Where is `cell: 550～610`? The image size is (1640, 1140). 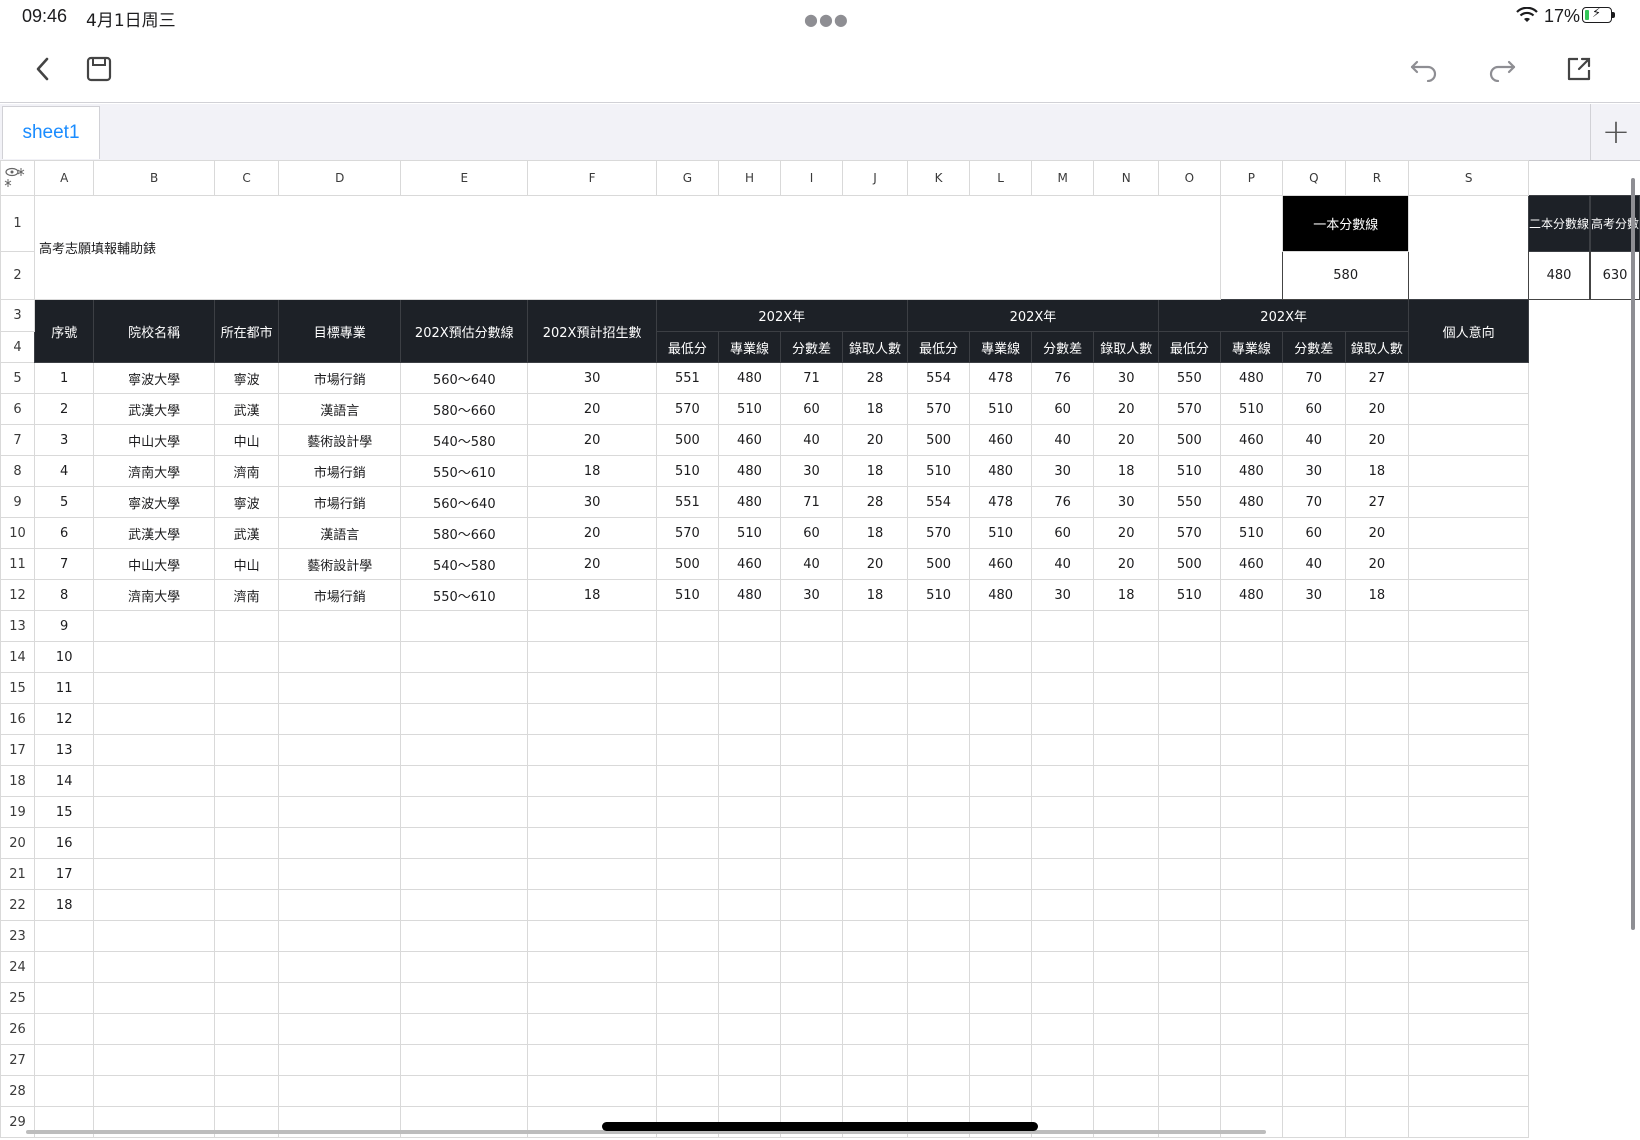
cell: 550～610 is located at coordinates (464, 471).